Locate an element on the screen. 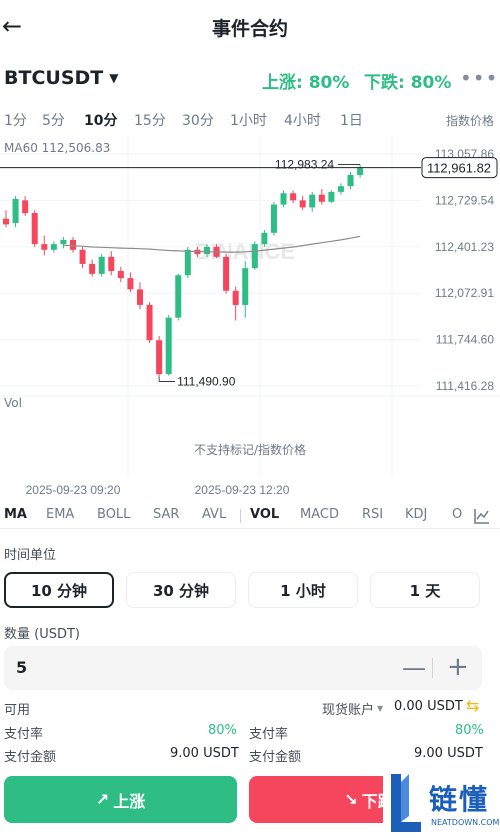 The image size is (500, 840). x-tick-label: 2025-09-23 12:20 is located at coordinates (242, 490).